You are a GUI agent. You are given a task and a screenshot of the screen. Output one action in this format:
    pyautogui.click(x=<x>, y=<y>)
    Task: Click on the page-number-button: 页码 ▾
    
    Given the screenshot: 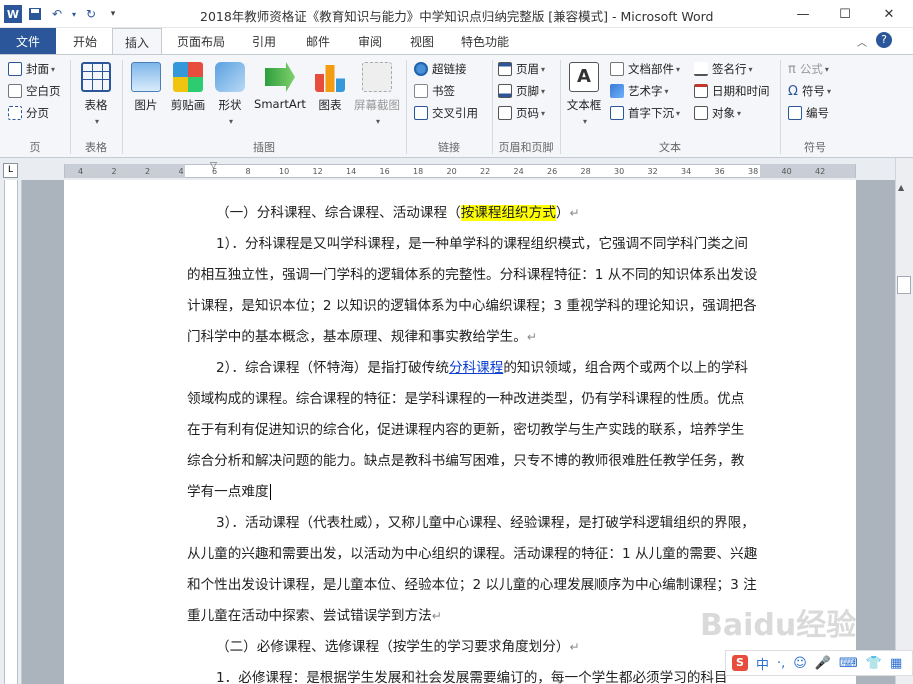 What is the action you would take?
    pyautogui.click(x=521, y=113)
    